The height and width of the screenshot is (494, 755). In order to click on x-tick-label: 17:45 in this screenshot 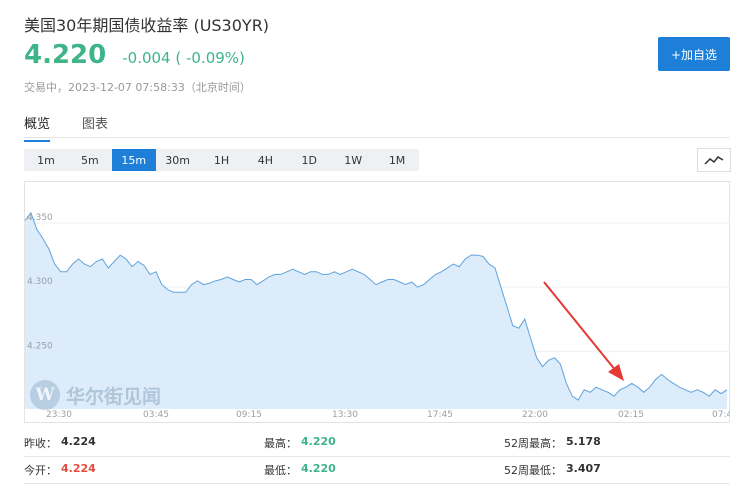, I will do `click(440, 415)`.